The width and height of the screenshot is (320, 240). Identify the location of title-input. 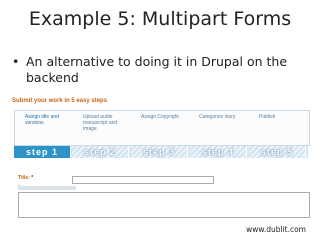
(143, 180).